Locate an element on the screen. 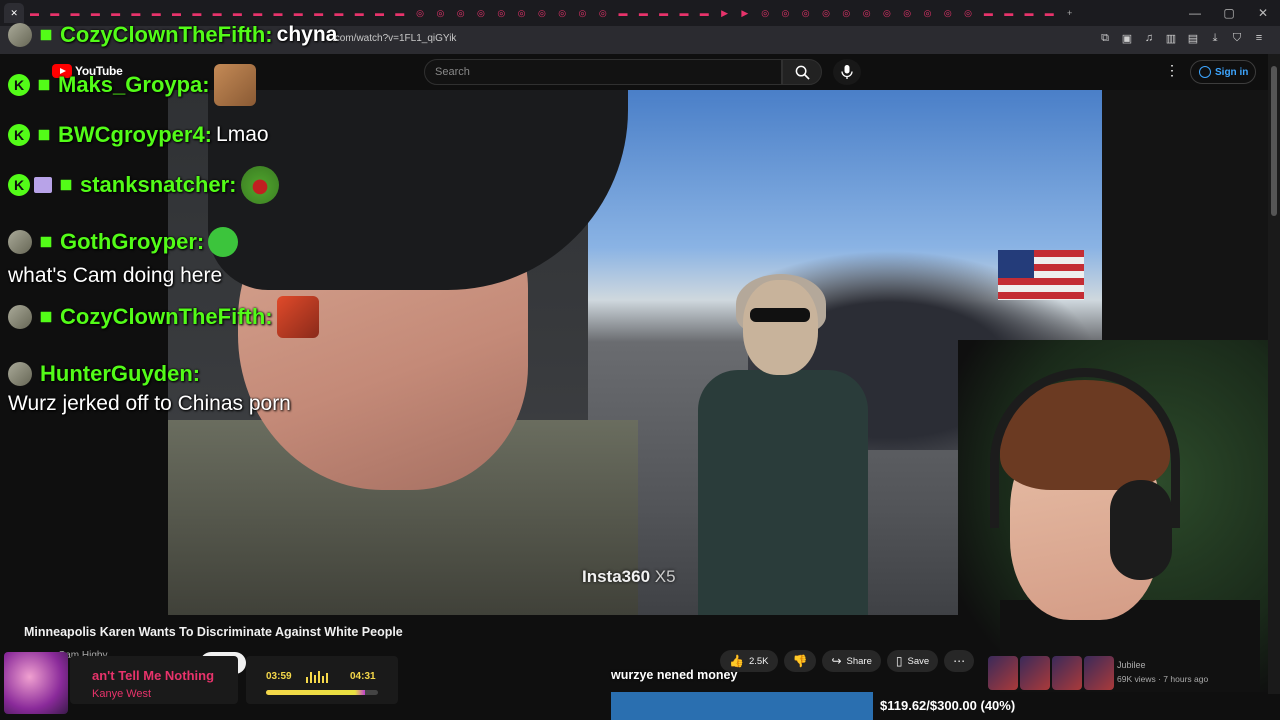 This screenshot has height=720, width=1280. music-icon: ♫ is located at coordinates (1149, 38).